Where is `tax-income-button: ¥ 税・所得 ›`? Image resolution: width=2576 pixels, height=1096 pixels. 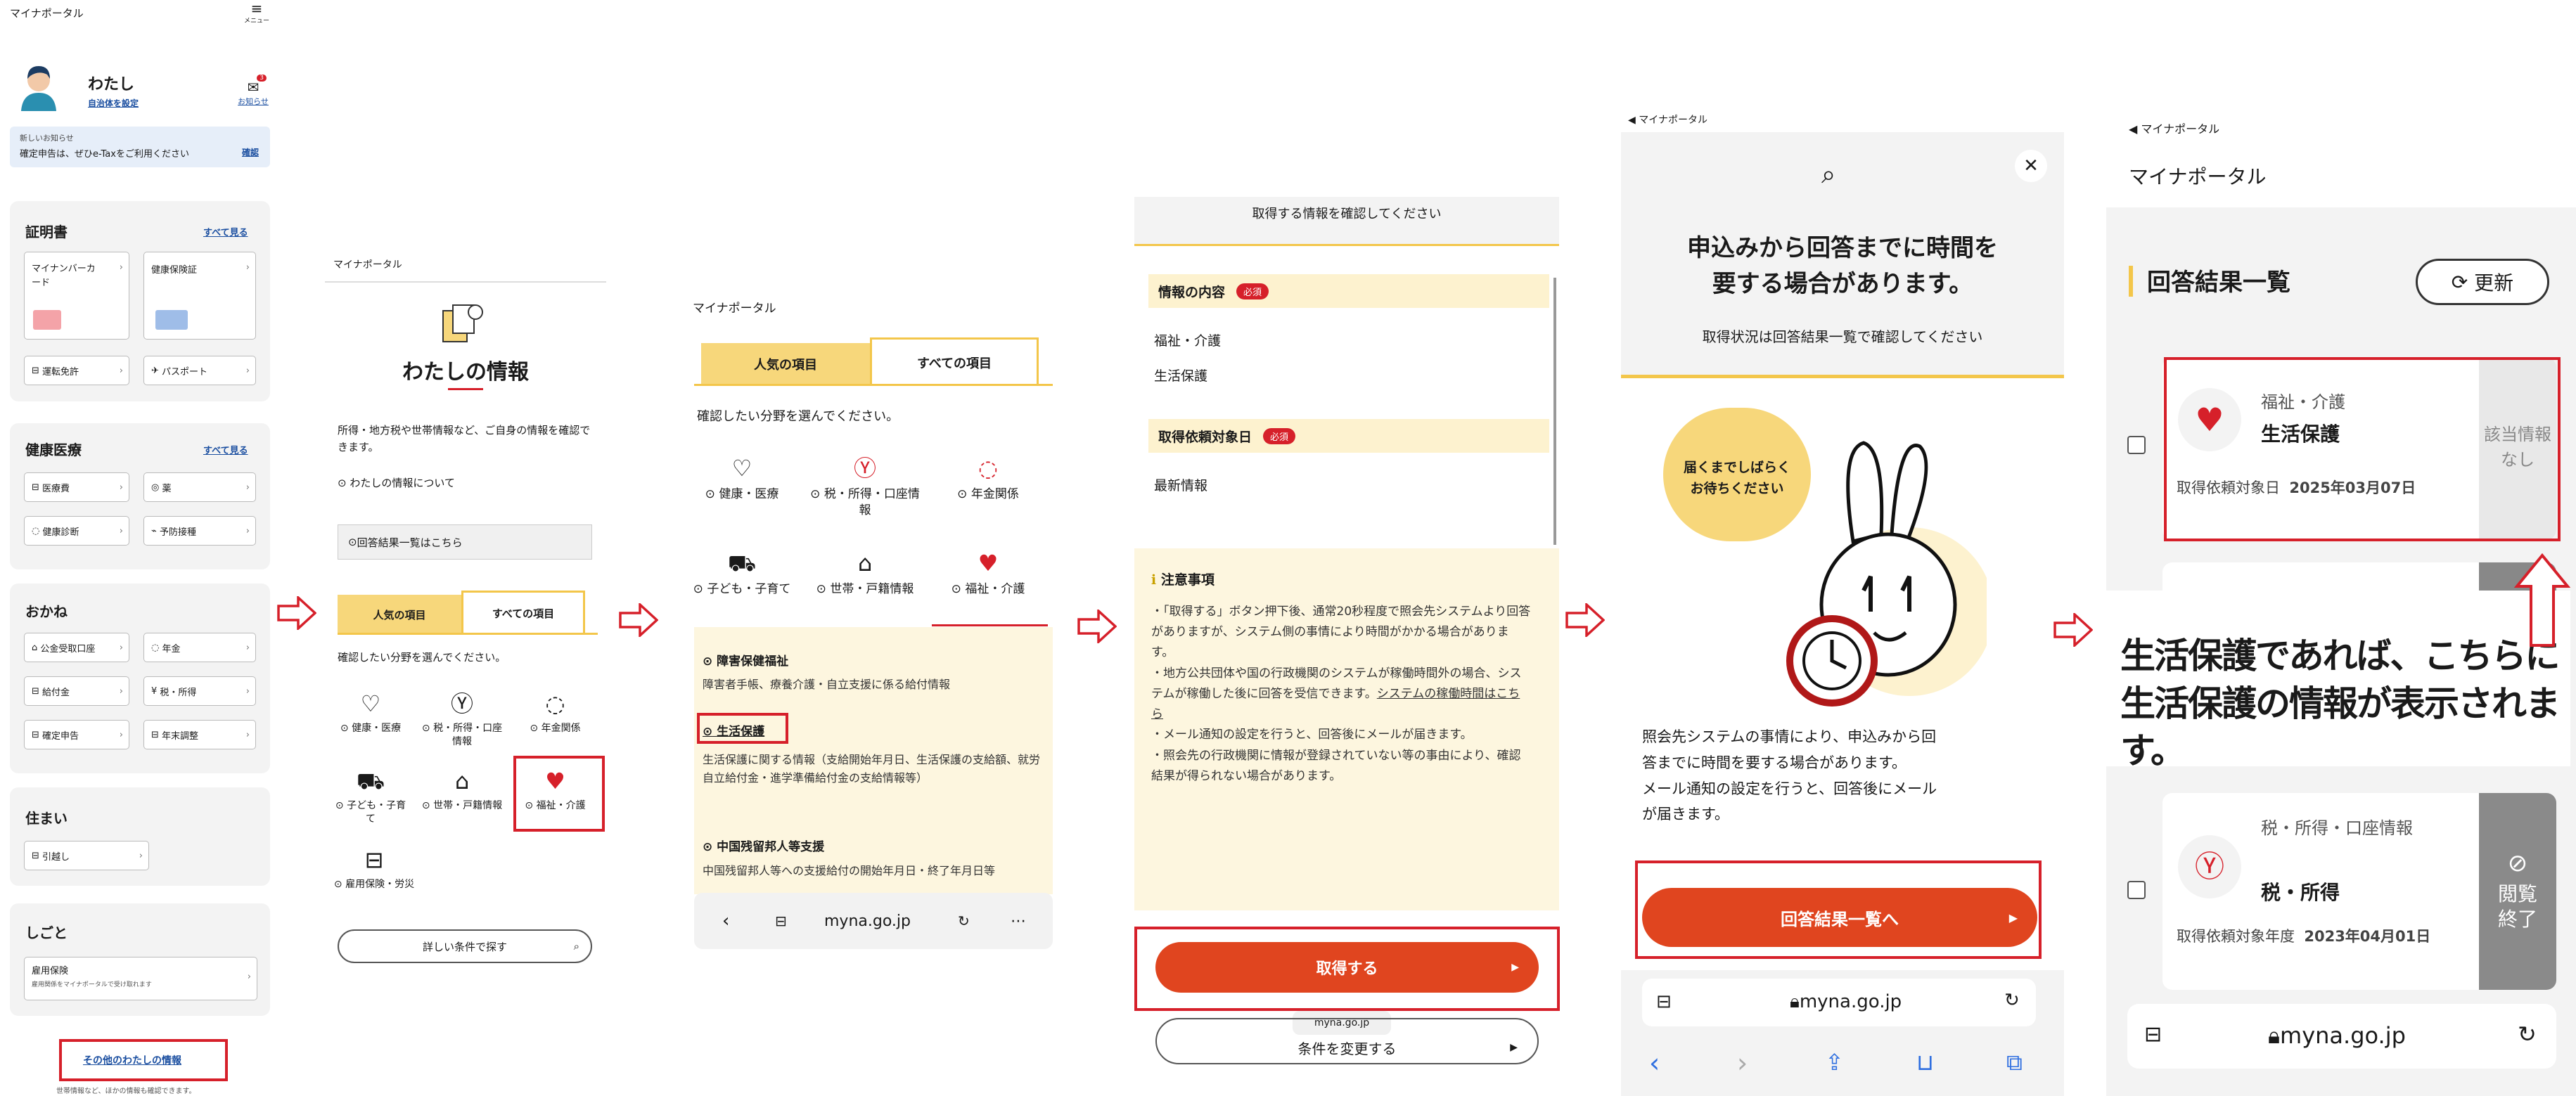 tax-income-button: ¥ 税・所得 › is located at coordinates (200, 691).